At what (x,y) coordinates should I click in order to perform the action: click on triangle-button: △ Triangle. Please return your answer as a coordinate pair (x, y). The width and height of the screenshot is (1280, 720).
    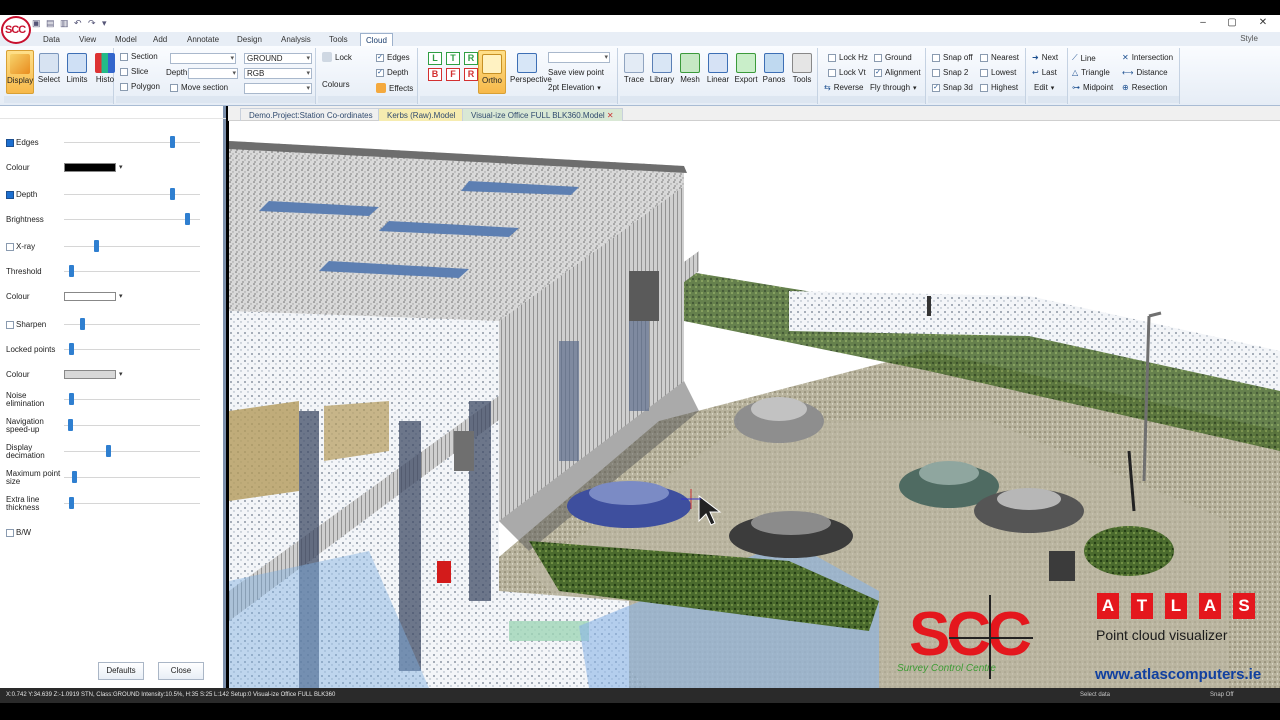
    Looking at the image, I should click on (1091, 72).